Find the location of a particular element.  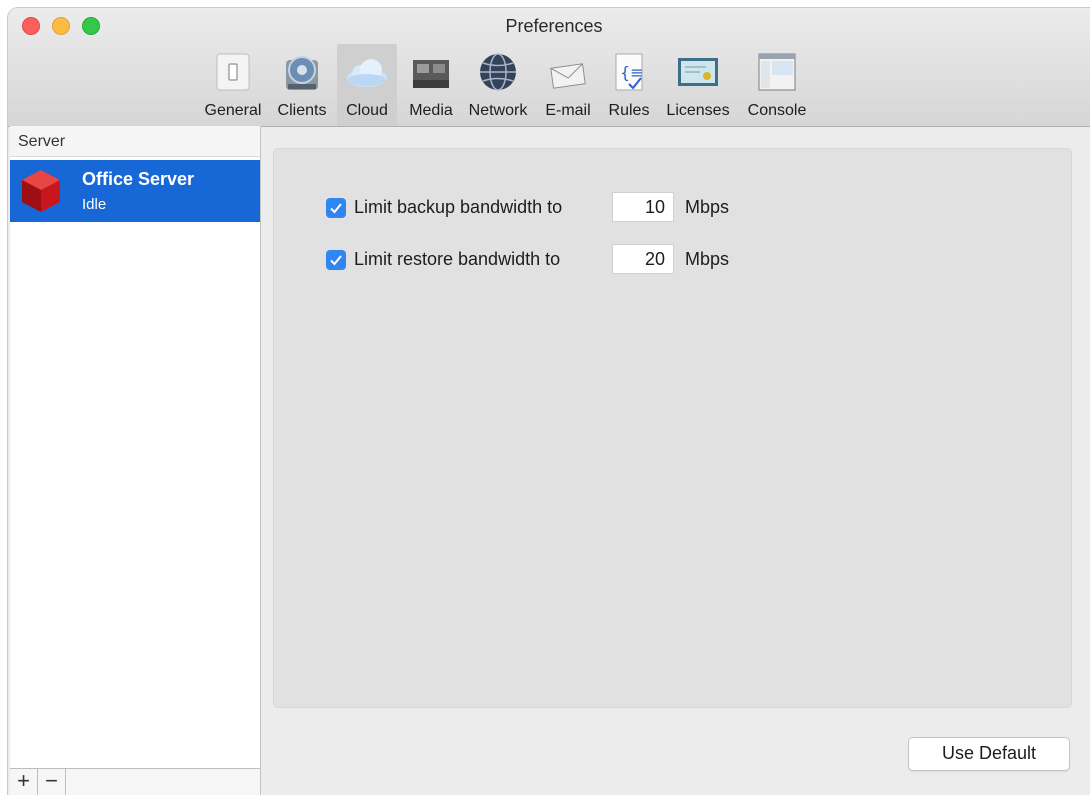

tab-label: Rules is located at coordinates (629, 110).